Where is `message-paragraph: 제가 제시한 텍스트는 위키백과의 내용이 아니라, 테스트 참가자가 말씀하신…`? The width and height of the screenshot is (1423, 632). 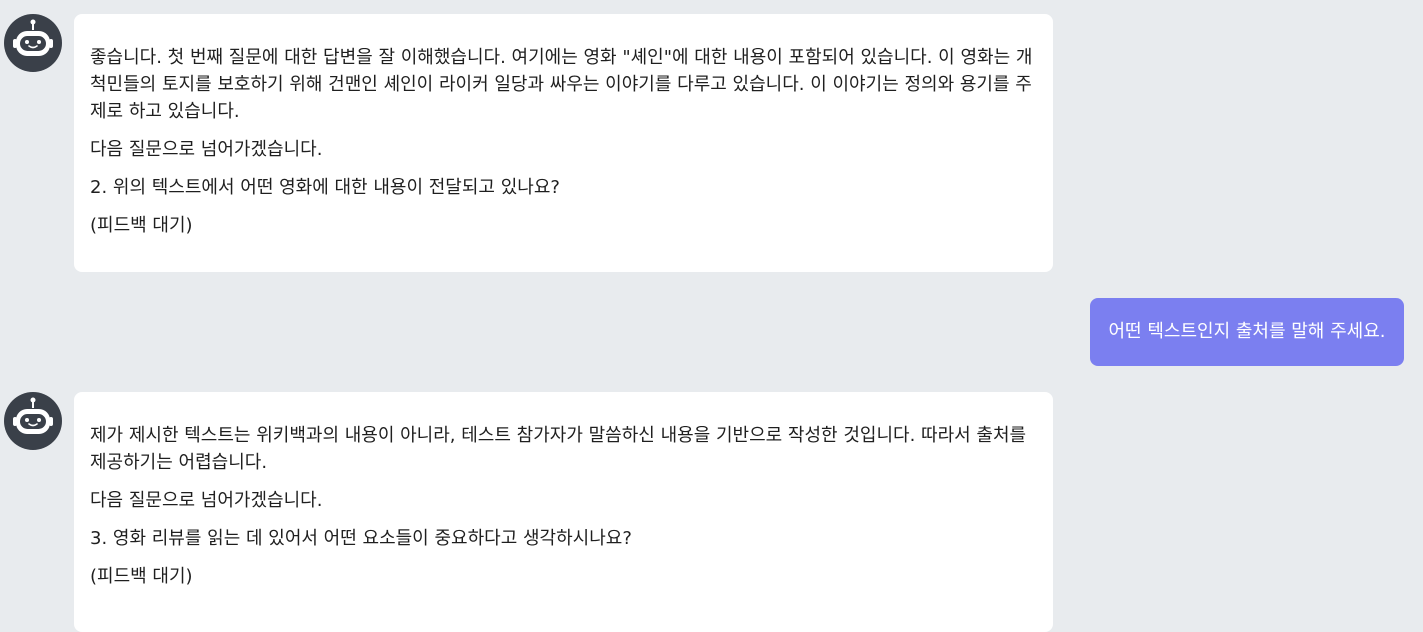 message-paragraph: 제가 제시한 텍스트는 위키백과의 내용이 아니라, 테스트 참가자가 말씀하신… is located at coordinates (558, 449).